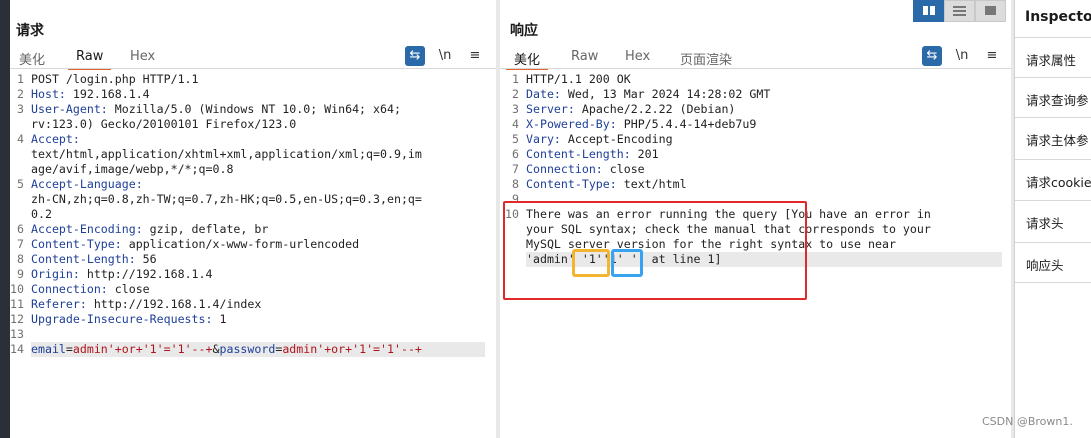 This screenshot has height=438, width=1091. I want to click on code-line: Origin: http://192.168.1.4, so click(261, 274).